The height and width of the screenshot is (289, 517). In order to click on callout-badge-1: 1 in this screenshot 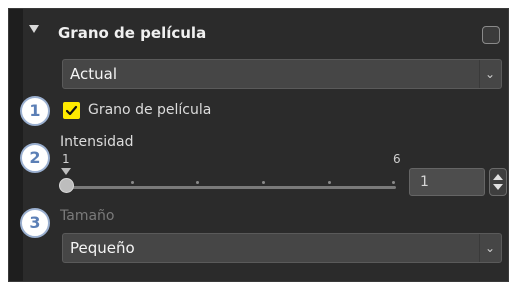, I will do `click(35, 111)`.